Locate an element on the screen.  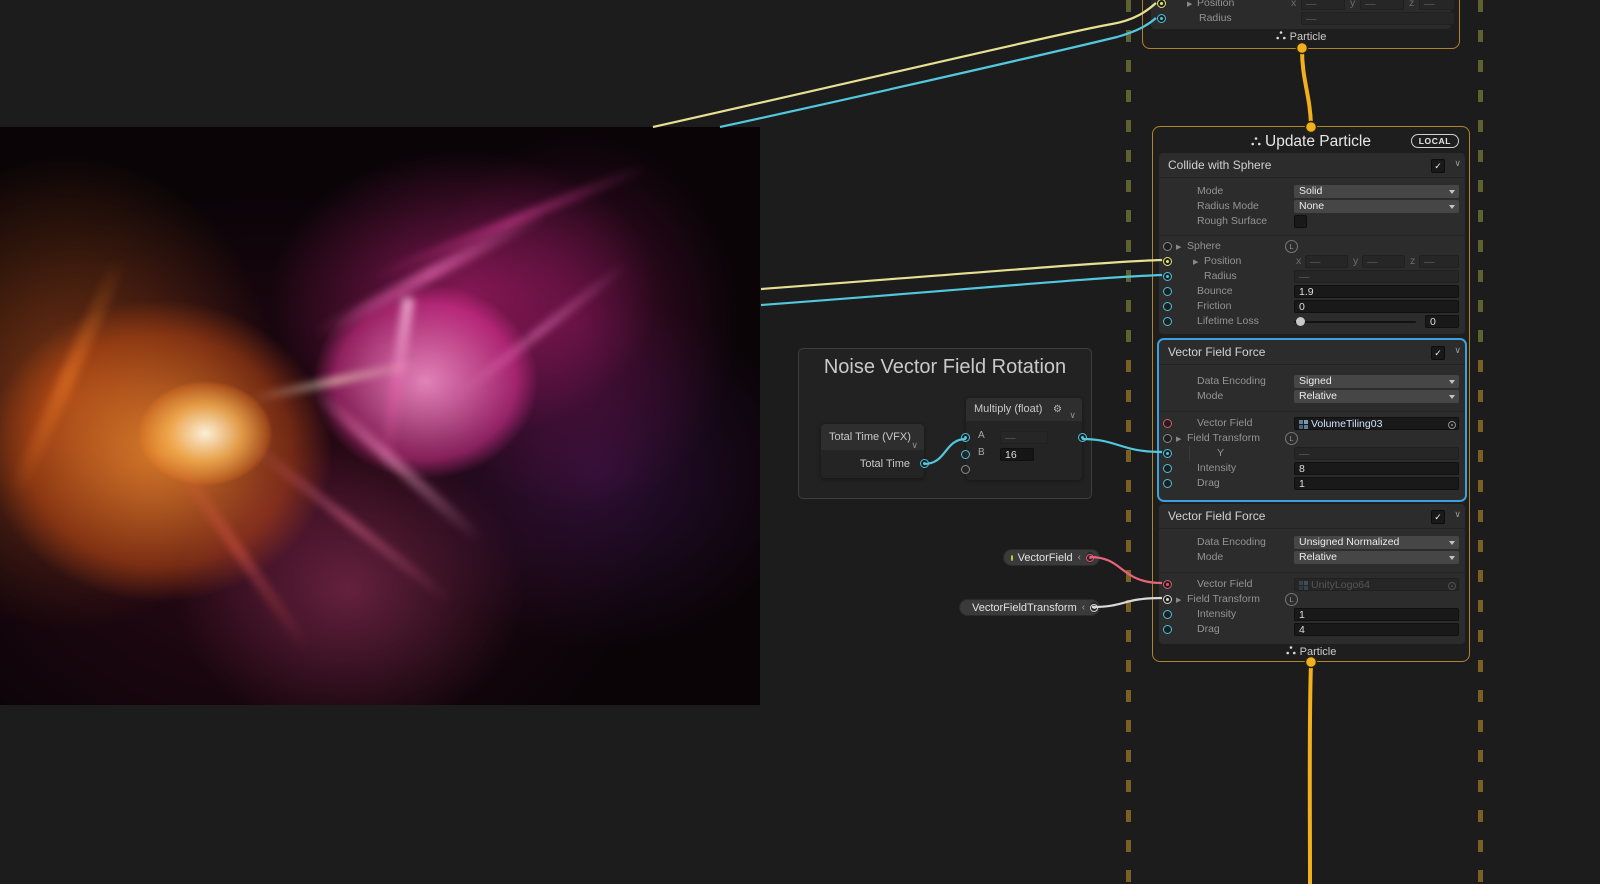
radius-mode-label: Radius Mode is located at coordinates (1228, 206).